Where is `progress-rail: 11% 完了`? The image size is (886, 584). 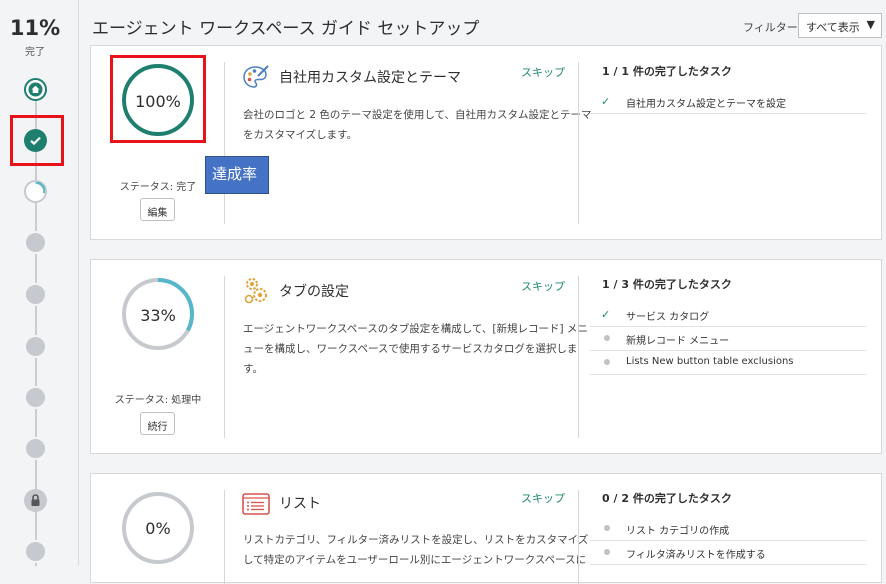 progress-rail: 11% 完了 is located at coordinates (39, 283).